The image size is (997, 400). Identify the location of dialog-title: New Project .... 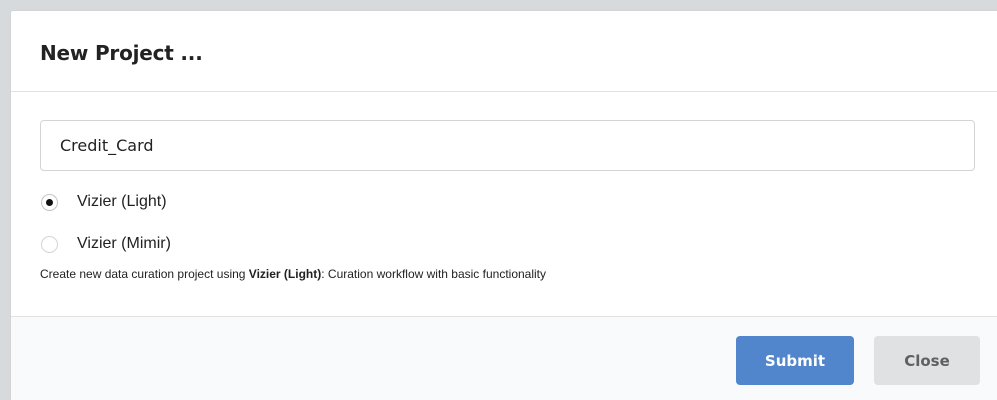
(121, 53).